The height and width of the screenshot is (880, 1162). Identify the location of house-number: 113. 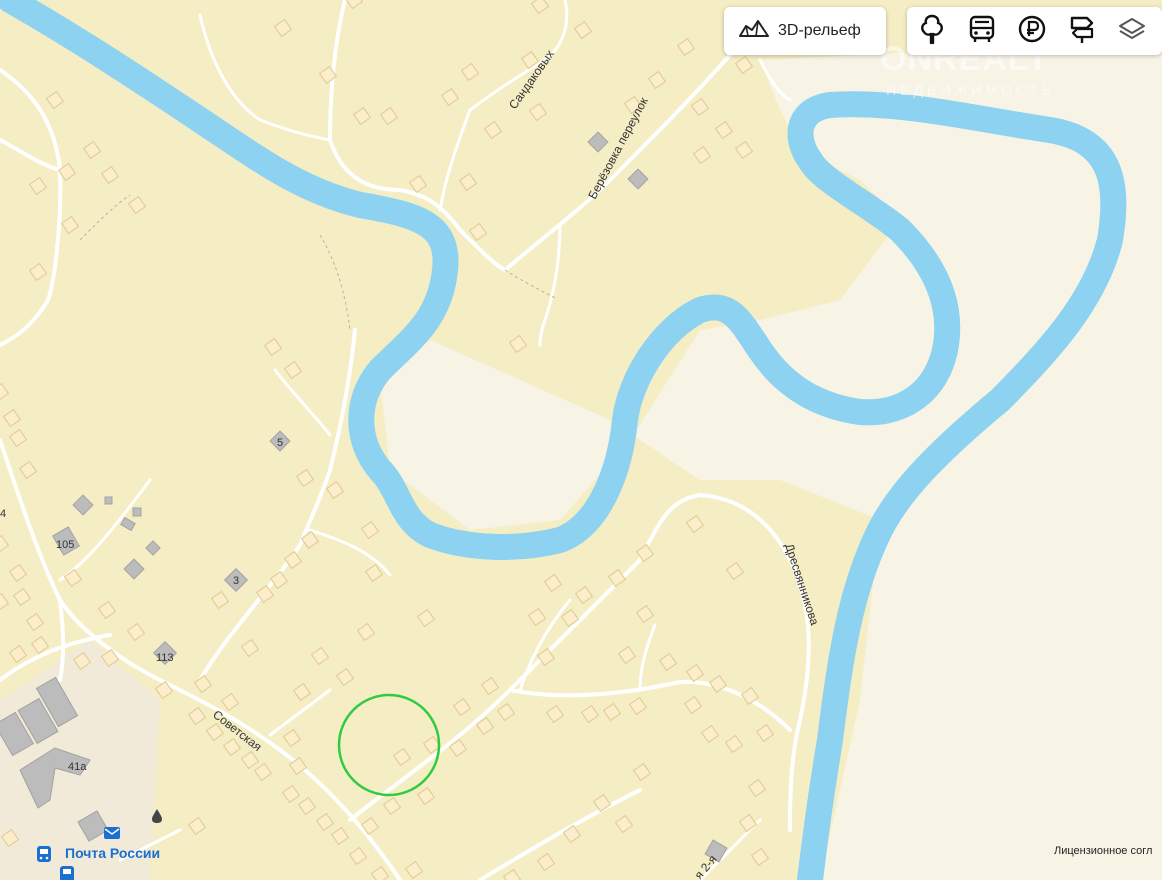
(165, 658).